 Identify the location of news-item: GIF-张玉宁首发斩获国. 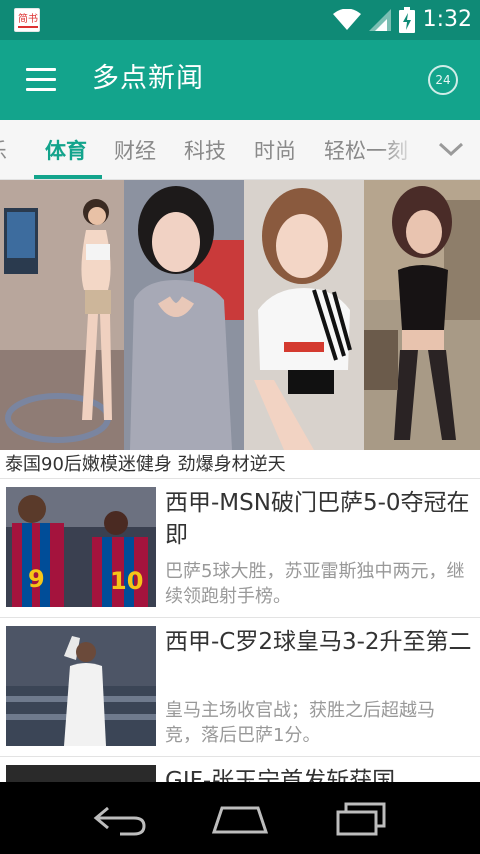
(240, 769).